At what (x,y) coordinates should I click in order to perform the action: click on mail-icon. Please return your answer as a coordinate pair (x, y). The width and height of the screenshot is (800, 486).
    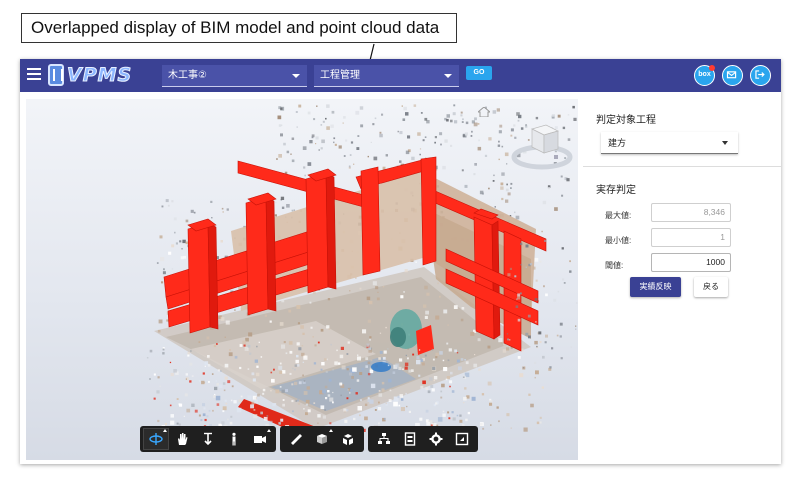
    Looking at the image, I should click on (731, 75).